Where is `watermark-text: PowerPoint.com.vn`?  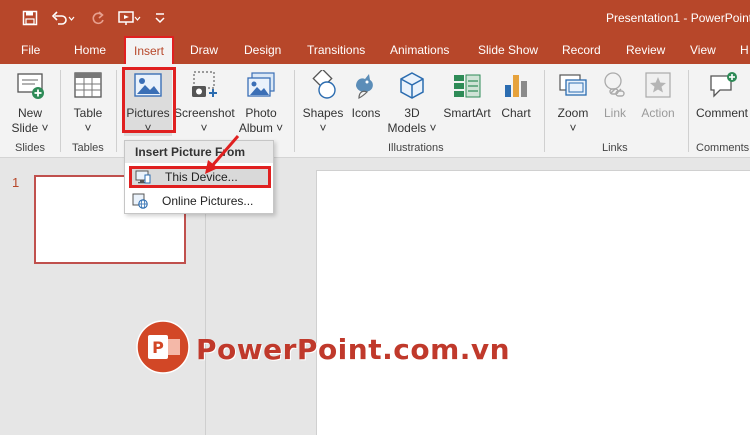 watermark-text: PowerPoint.com.vn is located at coordinates (353, 349).